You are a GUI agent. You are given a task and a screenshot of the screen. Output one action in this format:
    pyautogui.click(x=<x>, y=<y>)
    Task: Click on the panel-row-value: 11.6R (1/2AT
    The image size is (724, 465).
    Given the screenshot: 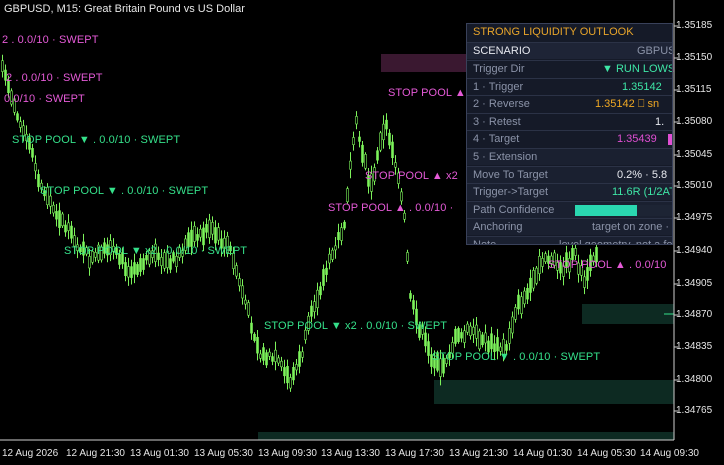 What is the action you would take?
    pyautogui.click(x=642, y=192)
    